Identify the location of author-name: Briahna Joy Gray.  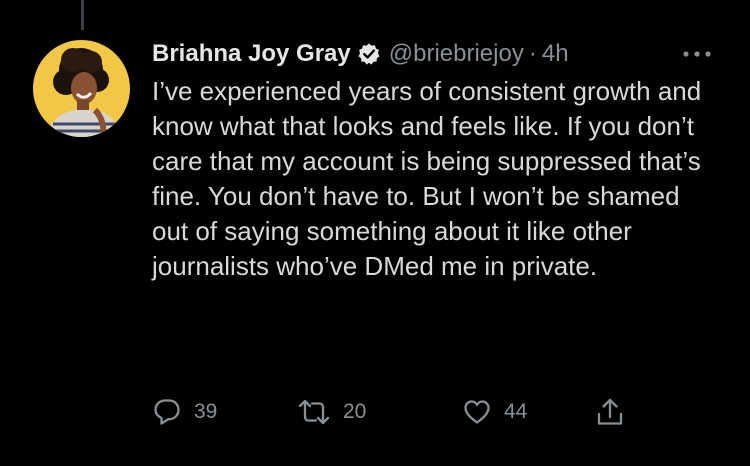
(251, 54).